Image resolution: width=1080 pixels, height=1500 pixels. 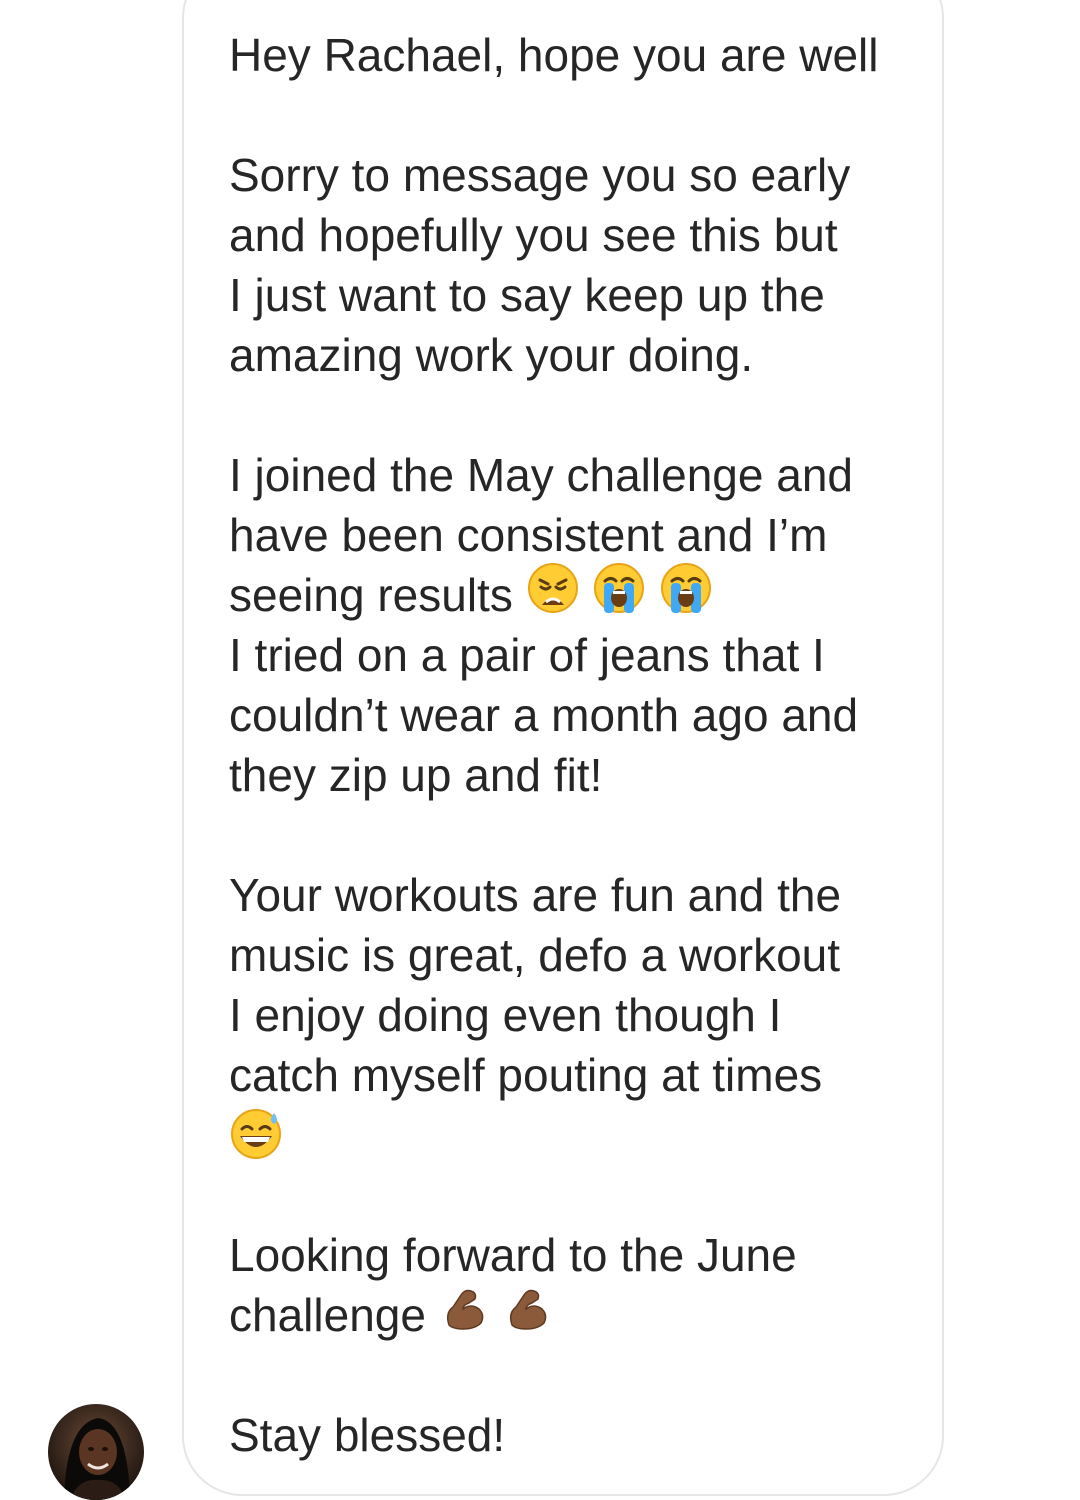 I want to click on grinning-face-with-sweat-emoji-icon, so click(x=256, y=1141).